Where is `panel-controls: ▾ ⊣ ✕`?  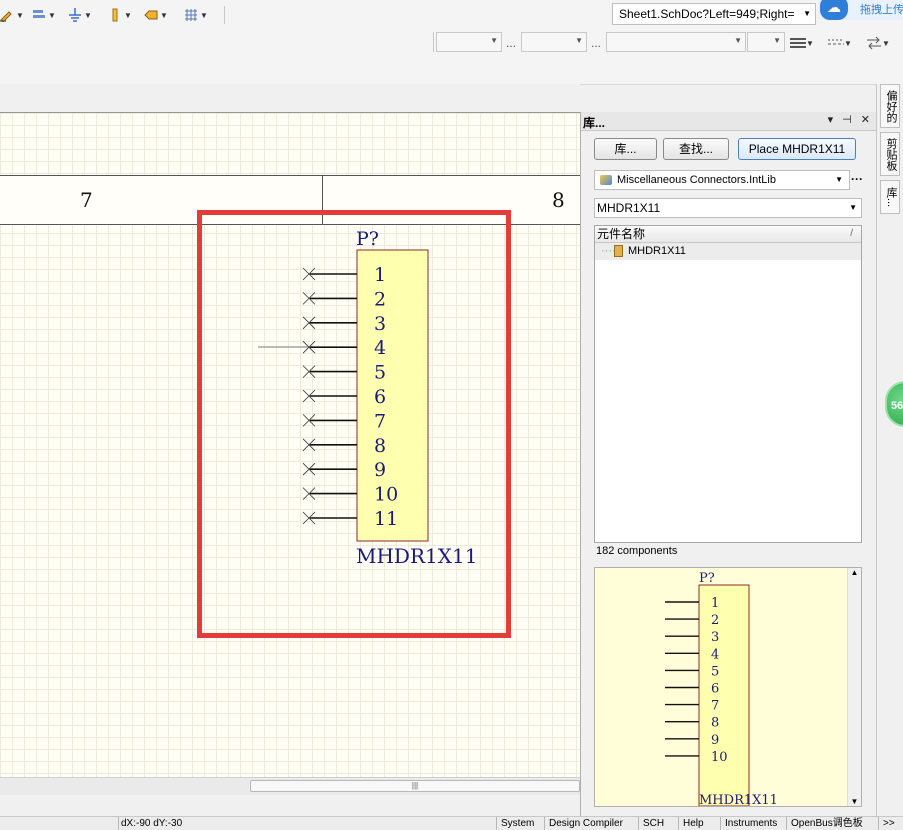
panel-controls: ▾ ⊣ ✕ is located at coordinates (850, 119).